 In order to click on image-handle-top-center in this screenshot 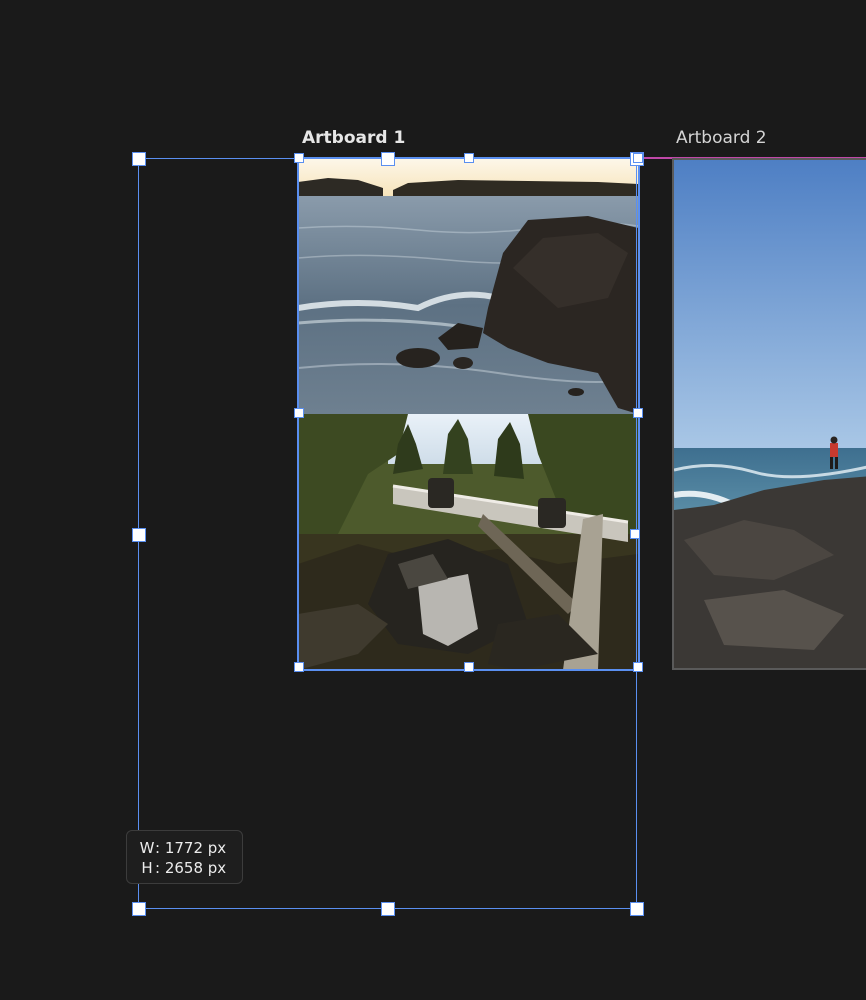, I will do `click(469, 158)`.